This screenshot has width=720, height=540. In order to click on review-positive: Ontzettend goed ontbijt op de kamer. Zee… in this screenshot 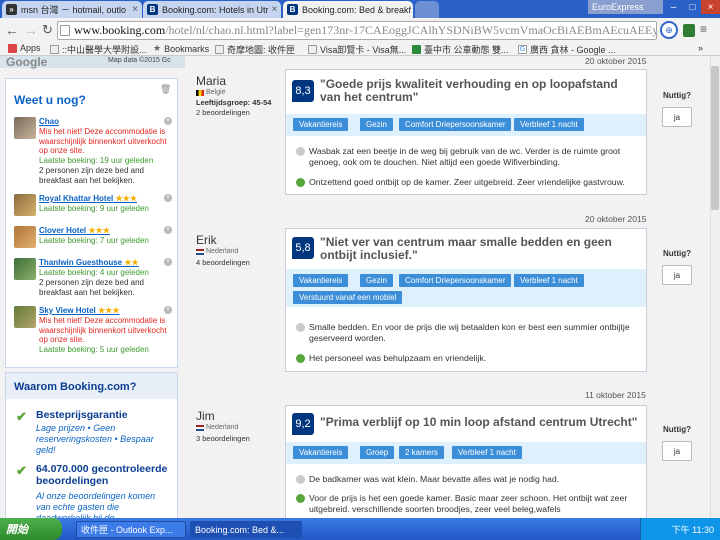, I will do `click(468, 182)`.